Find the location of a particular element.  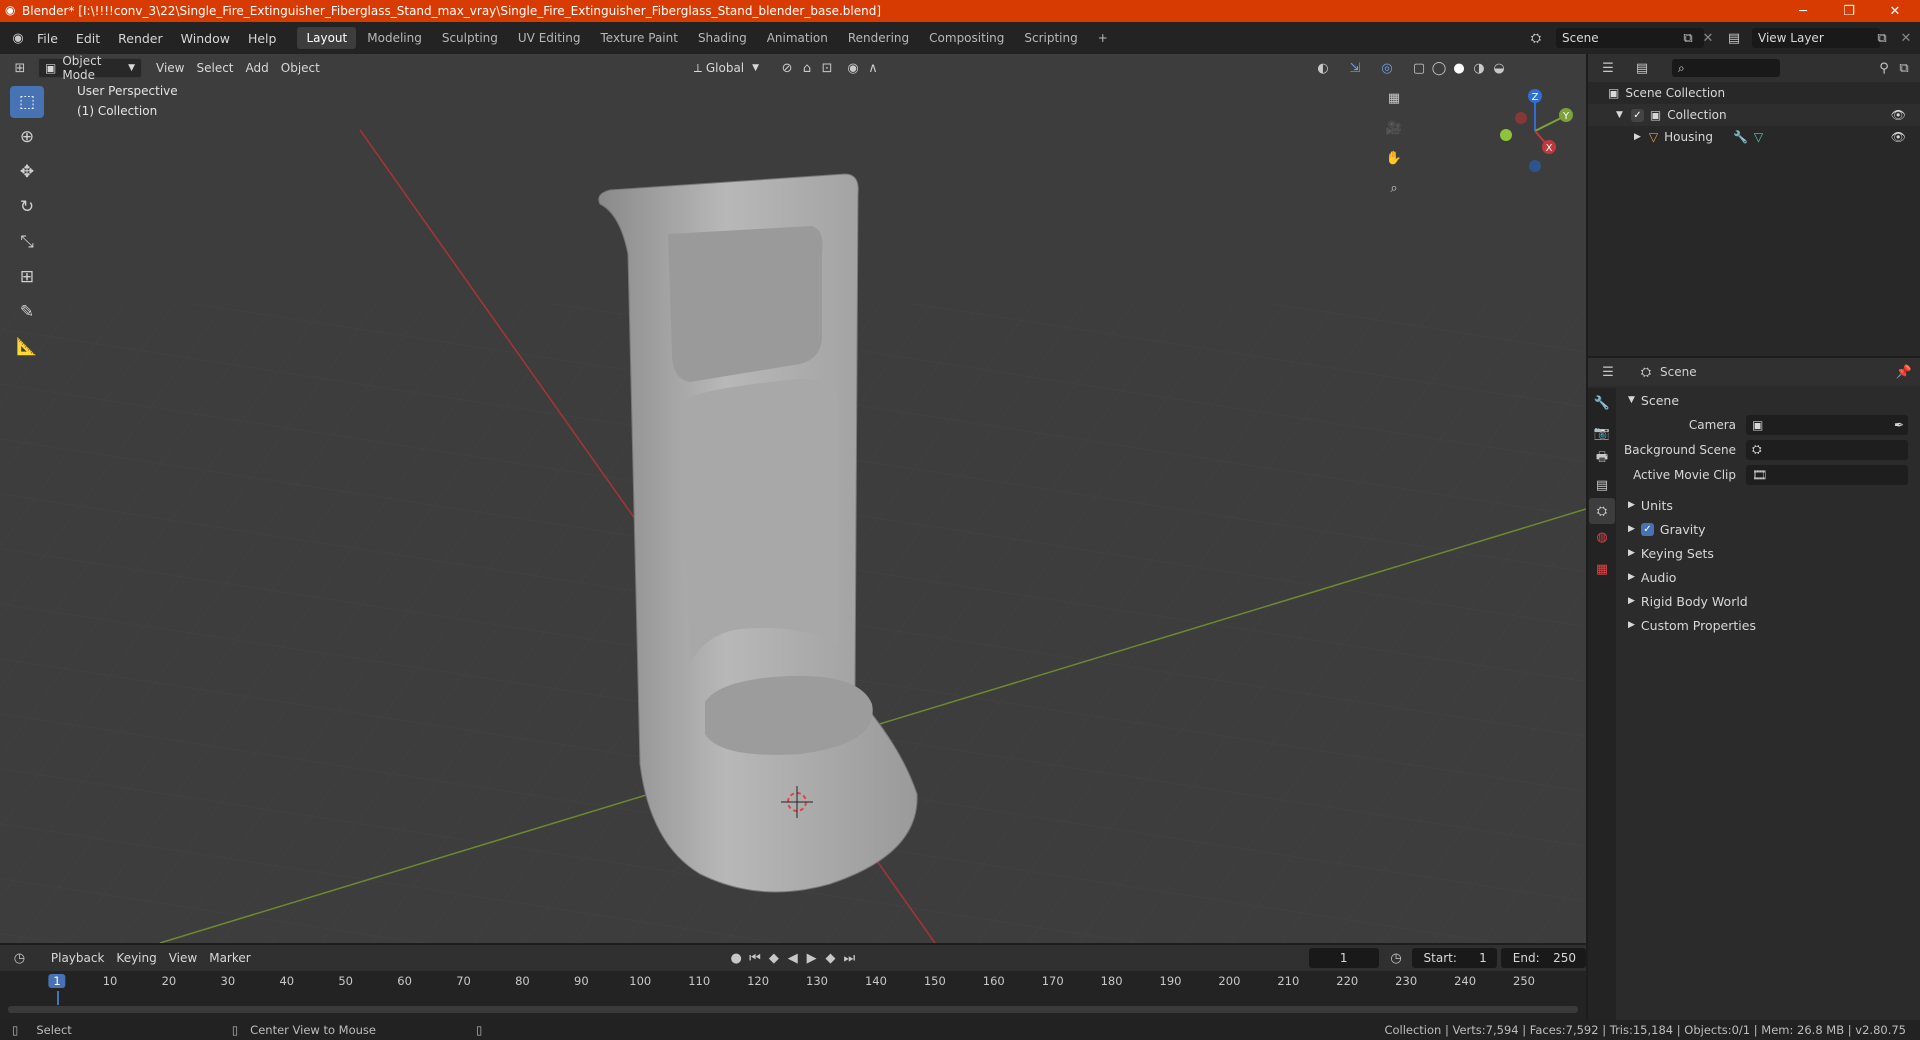

tab-animation: Animation is located at coordinates (797, 38).